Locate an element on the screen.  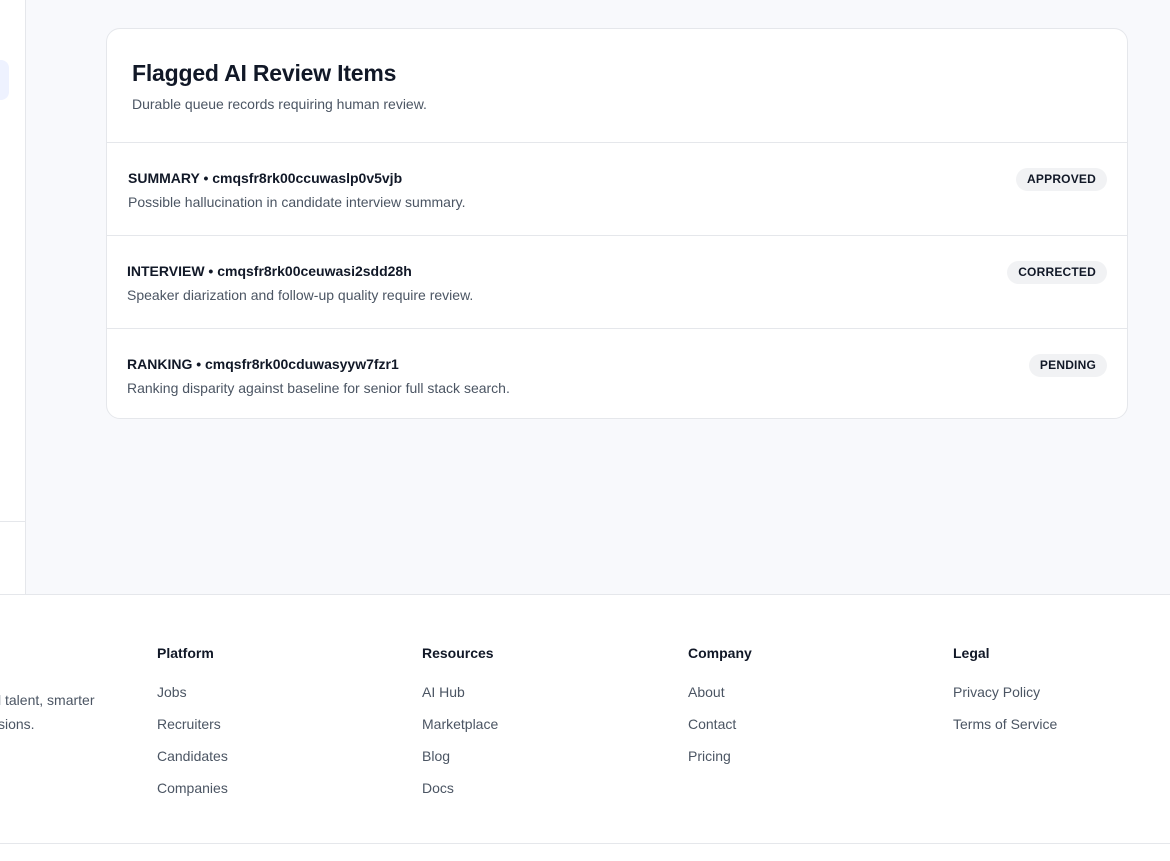
card-title: Flagged AI Review Items is located at coordinates (264, 73).